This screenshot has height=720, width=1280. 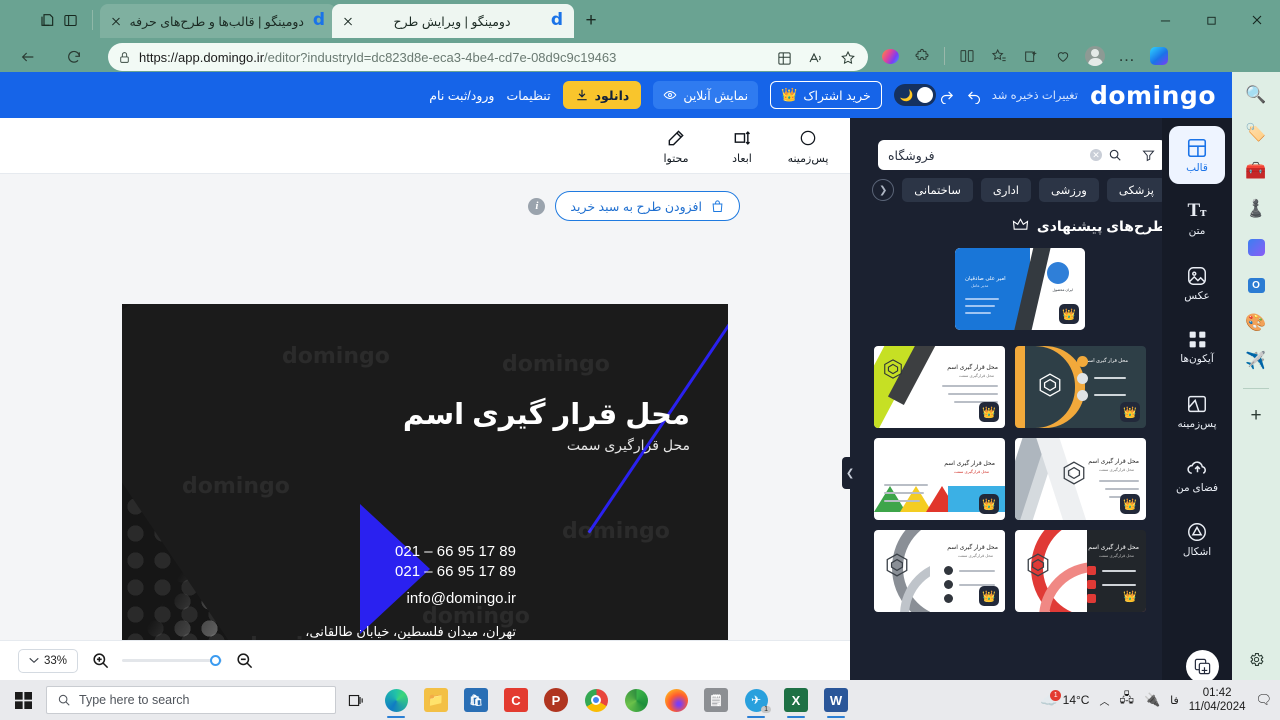 What do you see at coordinates (1064, 699) in the screenshot?
I see `weather-widget: ☁️ 1 14°C` at bounding box center [1064, 699].